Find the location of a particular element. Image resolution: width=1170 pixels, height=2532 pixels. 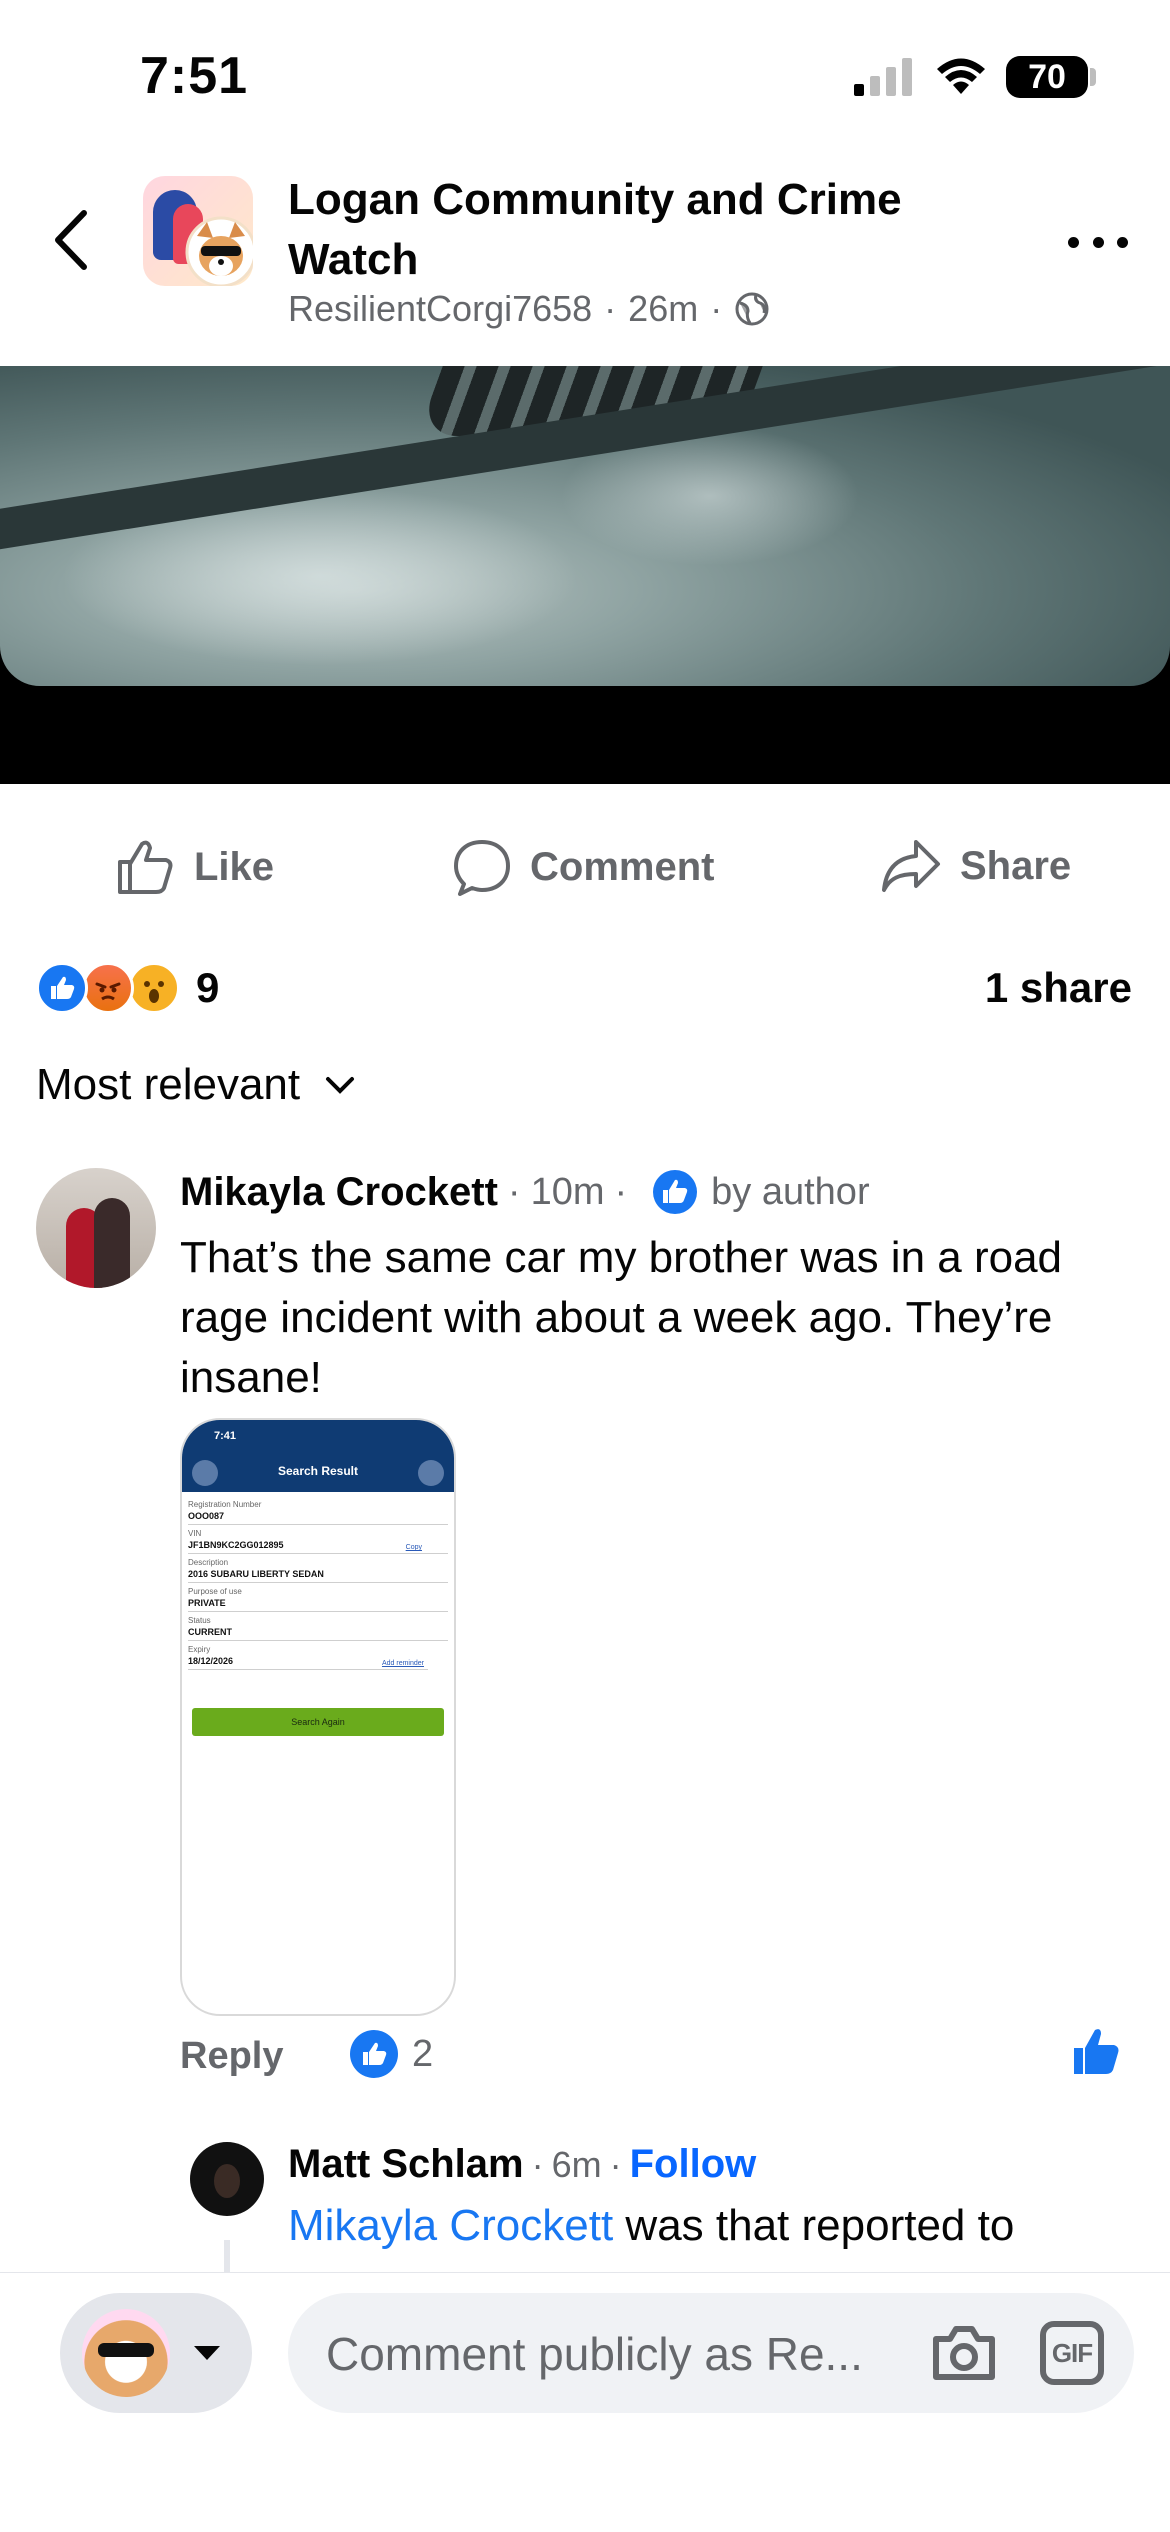

battery-indicator: 70 is located at coordinates (1047, 77).